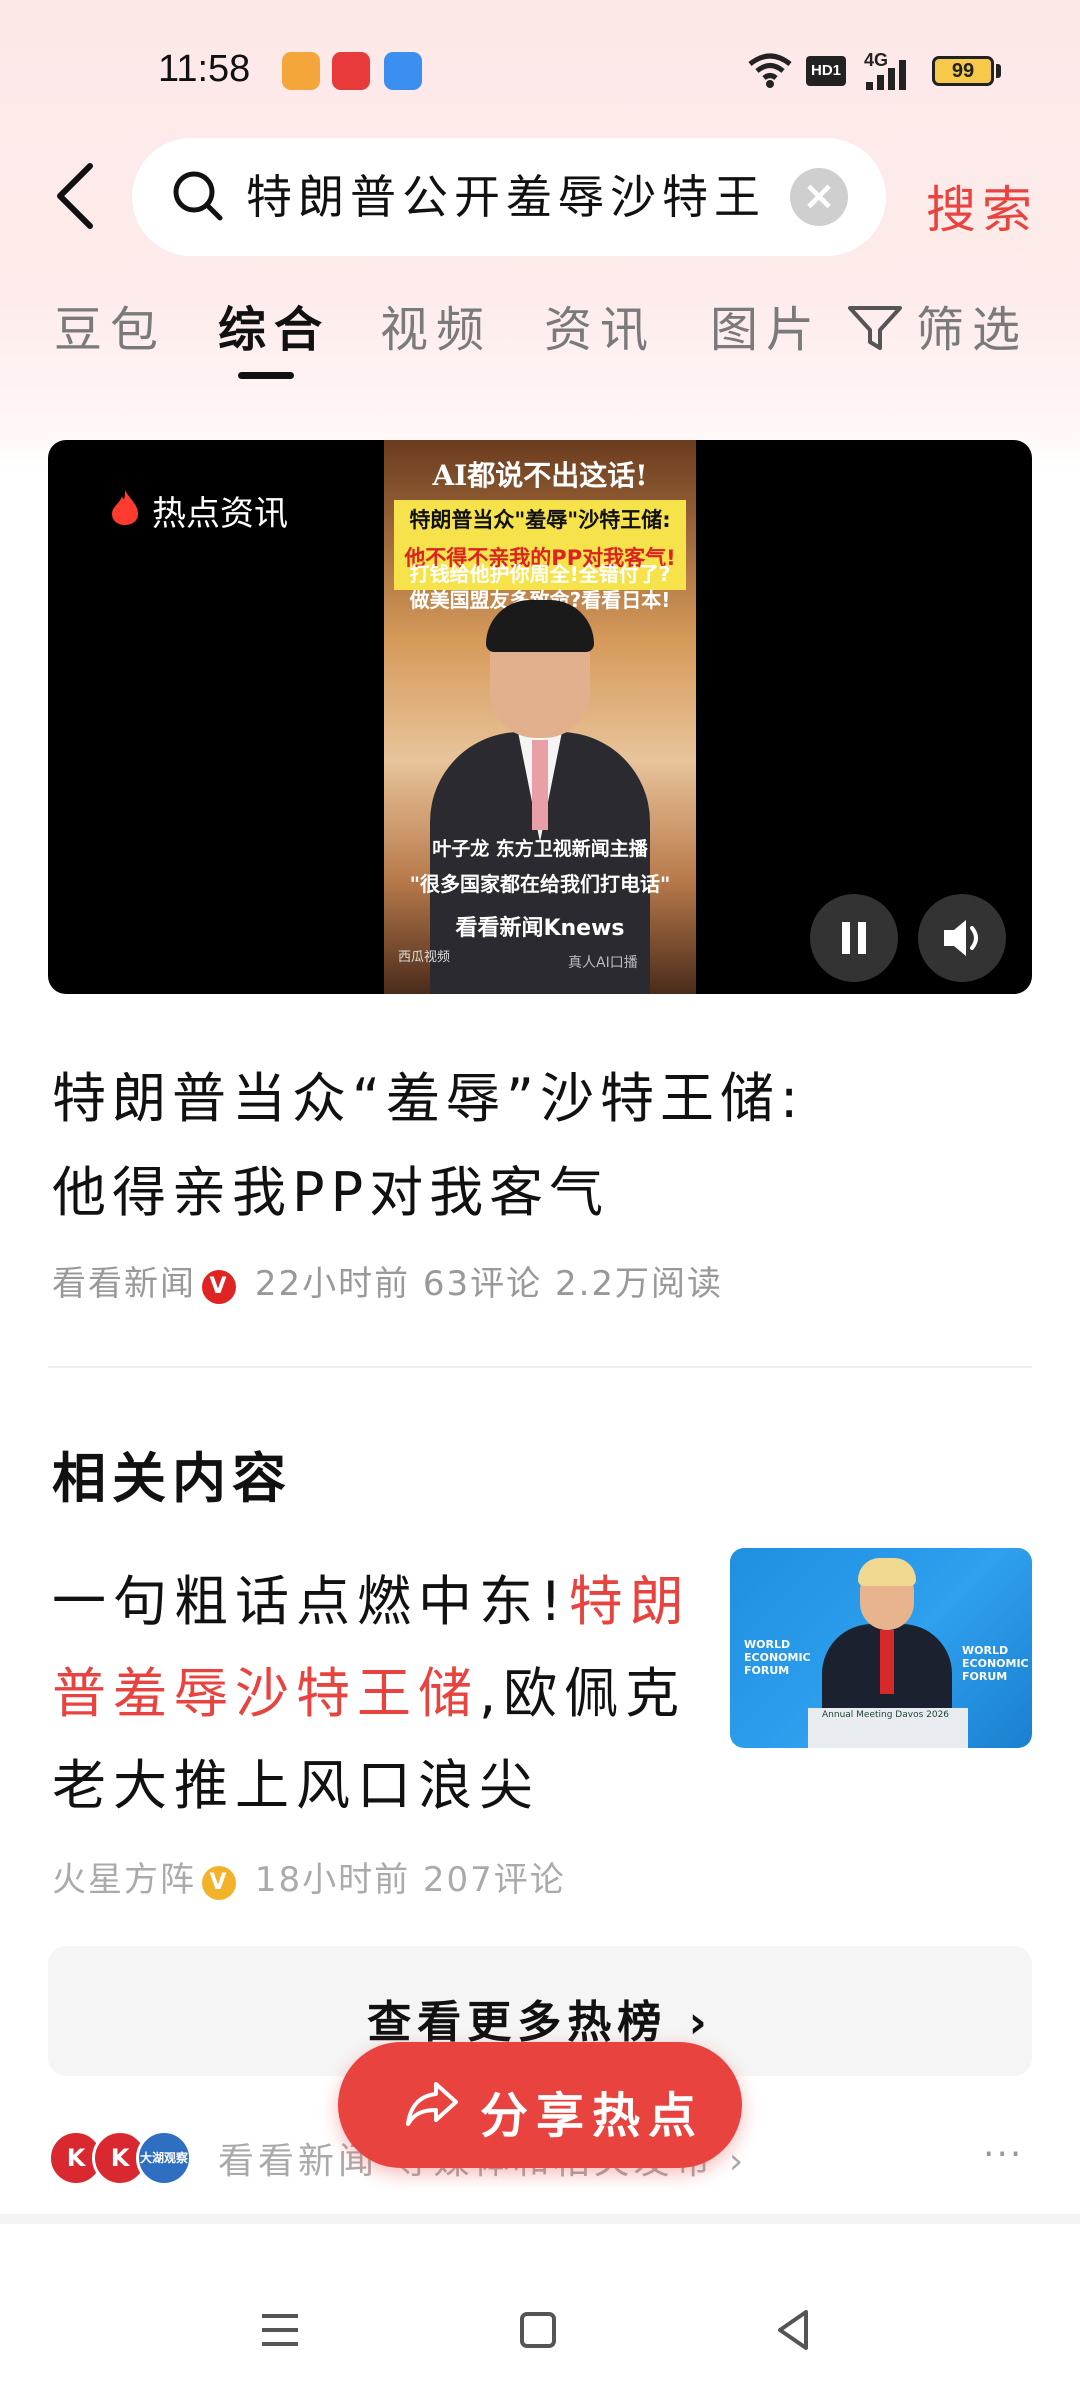  What do you see at coordinates (540, 1367) in the screenshot?
I see `divider` at bounding box center [540, 1367].